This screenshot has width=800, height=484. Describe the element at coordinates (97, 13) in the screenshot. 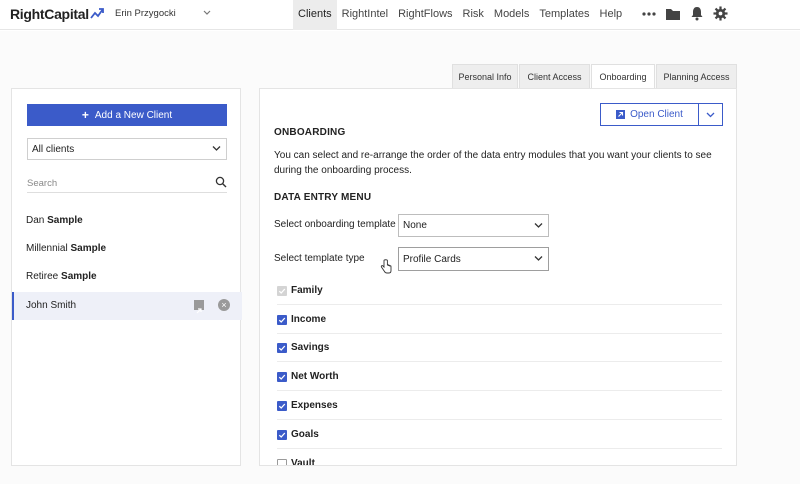

I see `logo-arrow-icon` at that location.